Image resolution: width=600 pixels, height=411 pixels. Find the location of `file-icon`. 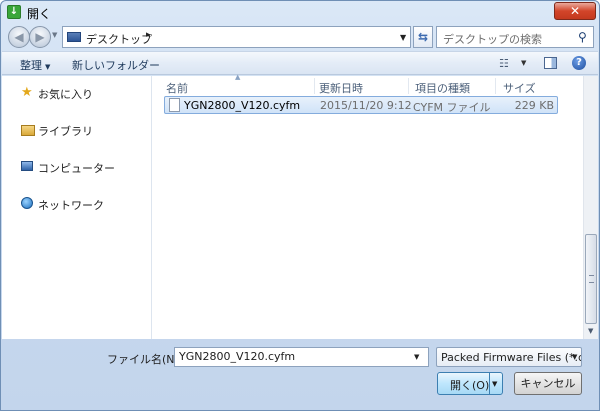

file-icon is located at coordinates (174, 105).